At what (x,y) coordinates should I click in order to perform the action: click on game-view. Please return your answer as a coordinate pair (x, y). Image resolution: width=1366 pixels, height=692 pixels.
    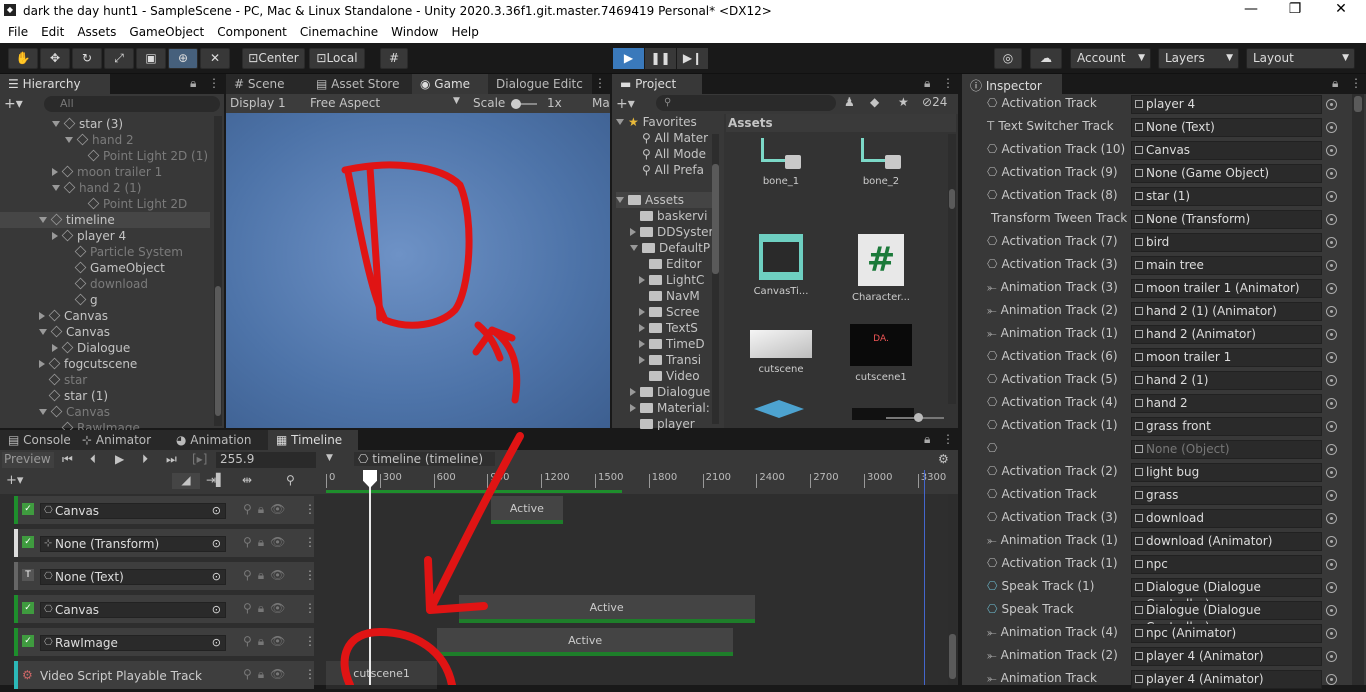
    Looking at the image, I should click on (418, 270).